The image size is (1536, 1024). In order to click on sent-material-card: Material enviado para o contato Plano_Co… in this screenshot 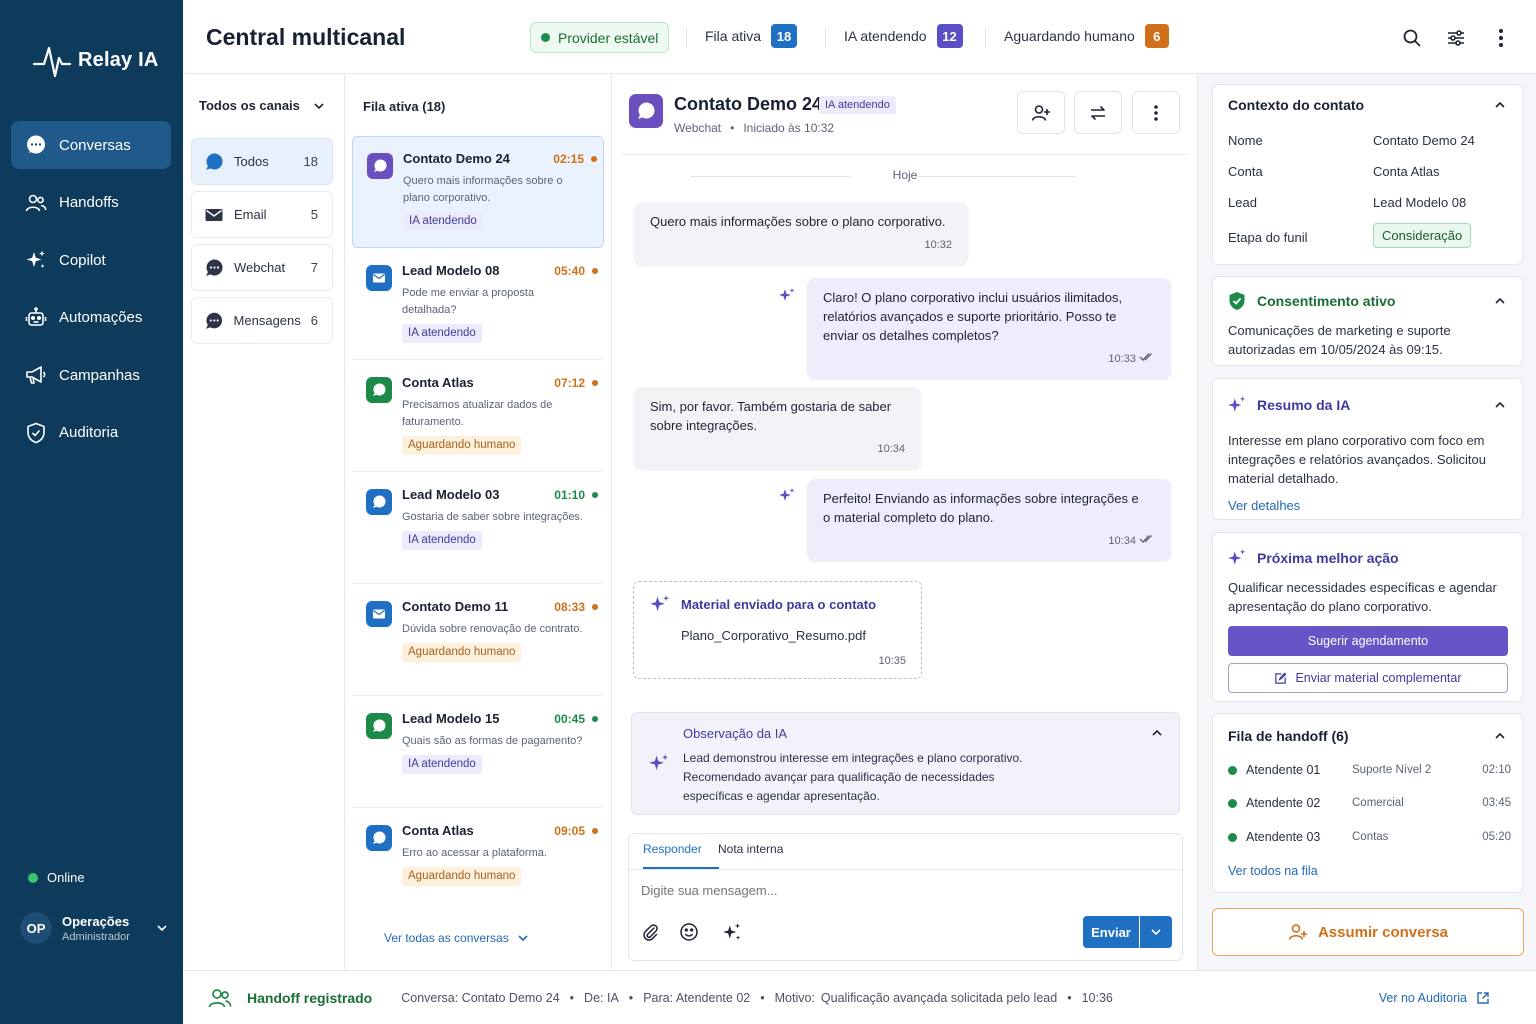, I will do `click(777, 630)`.